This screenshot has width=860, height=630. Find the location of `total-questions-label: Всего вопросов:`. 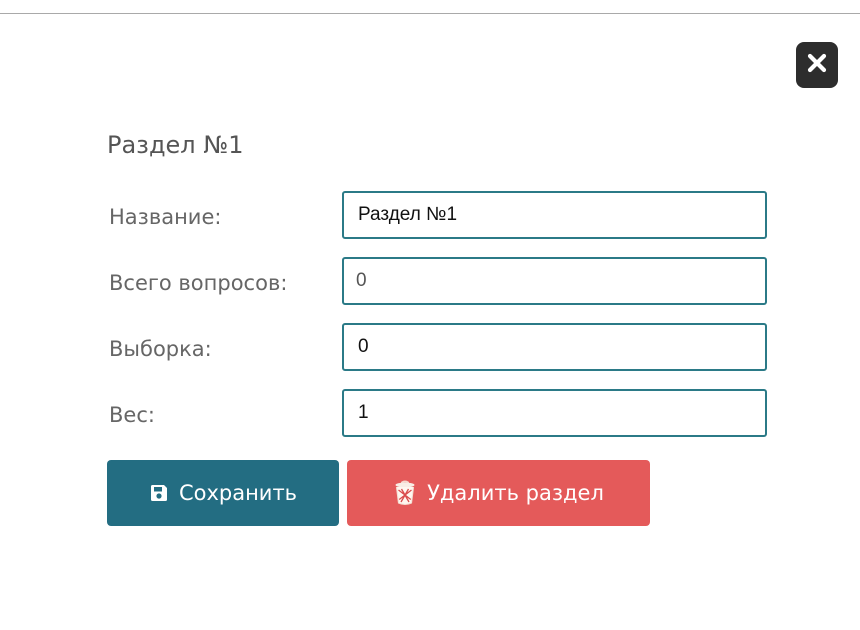

total-questions-label: Всего вопросов: is located at coordinates (198, 283).